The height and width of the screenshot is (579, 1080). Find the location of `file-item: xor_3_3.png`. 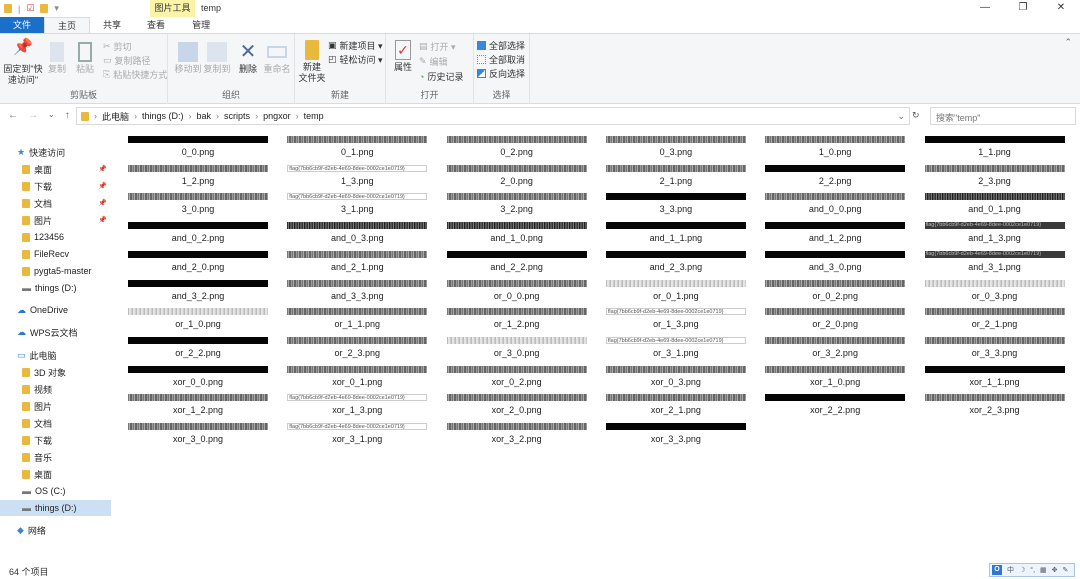

file-item: xor_3_3.png is located at coordinates (676, 433).